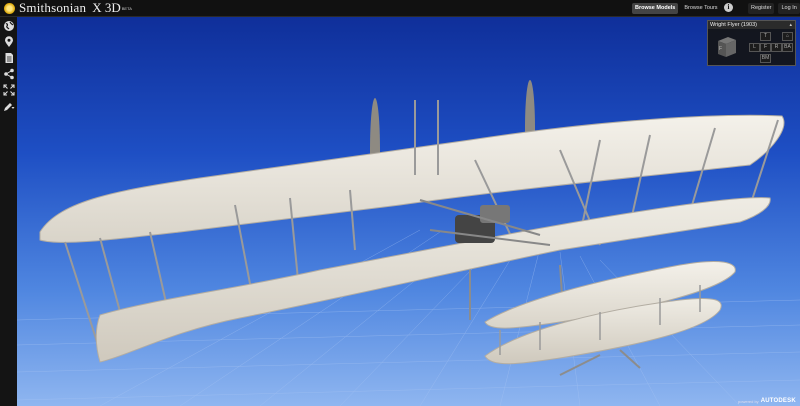 This screenshot has width=800, height=406. What do you see at coordinates (106, 7) in the screenshot?
I see `product-name: X 3D` at bounding box center [106, 7].